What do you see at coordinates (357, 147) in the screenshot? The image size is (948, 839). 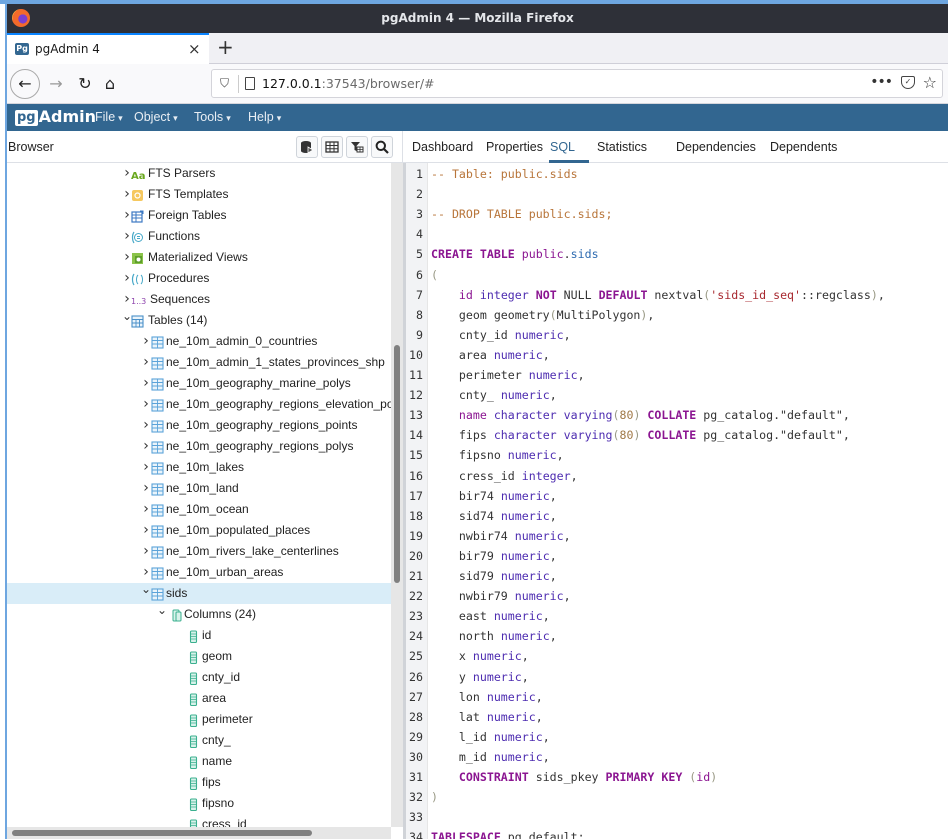 I see `filtered-rows-button` at bounding box center [357, 147].